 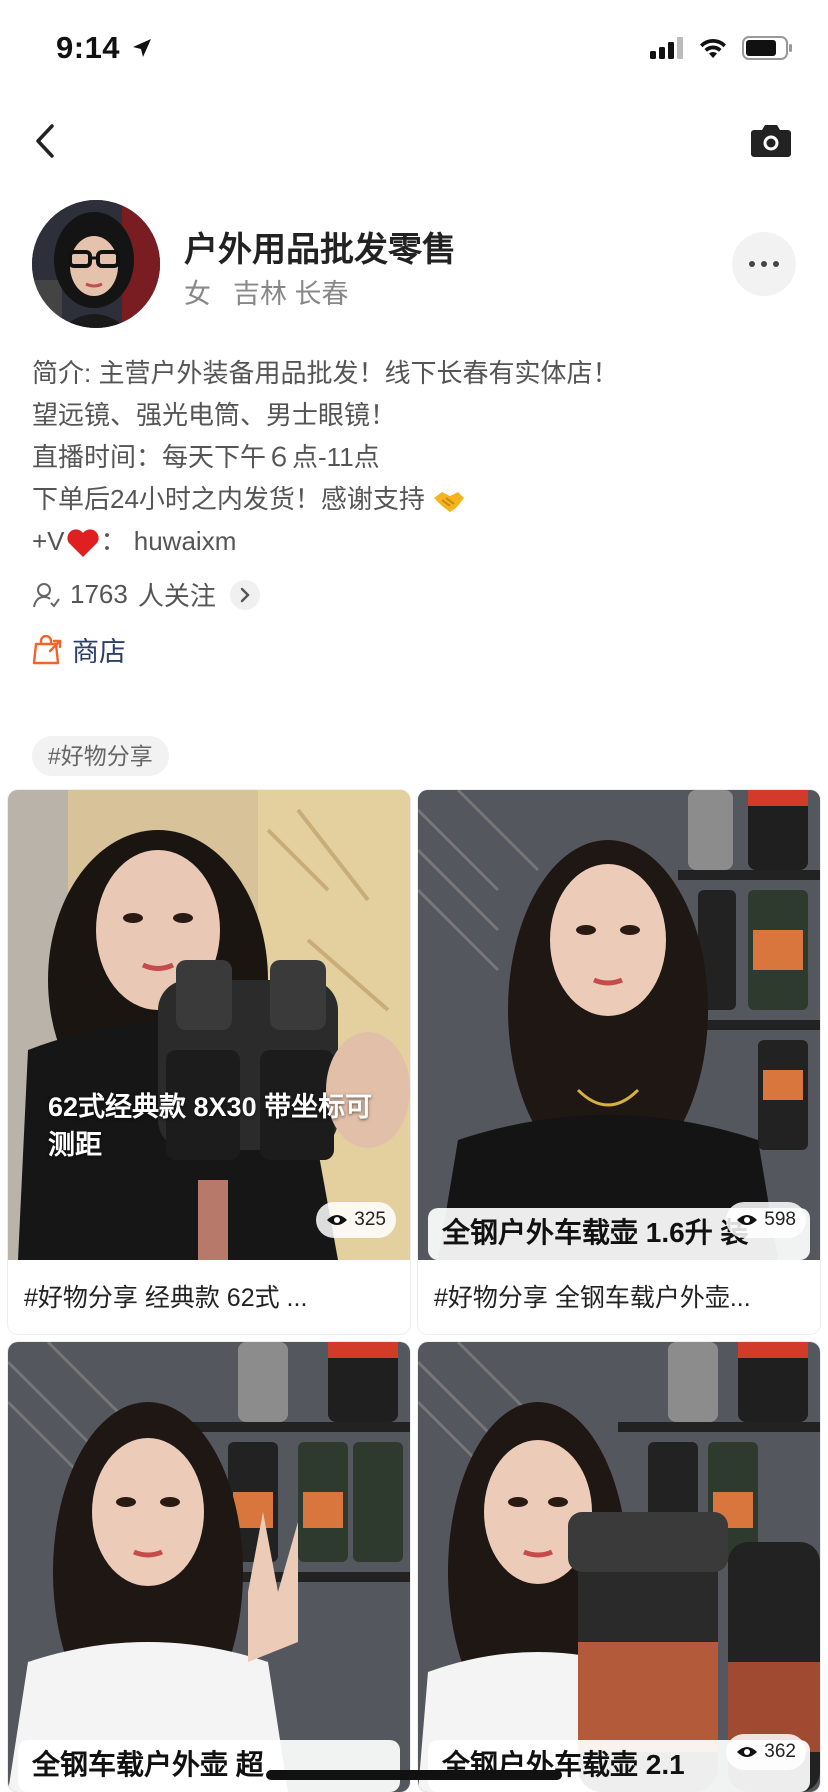 I want to click on view-count-badge: 325, so click(x=356, y=1220).